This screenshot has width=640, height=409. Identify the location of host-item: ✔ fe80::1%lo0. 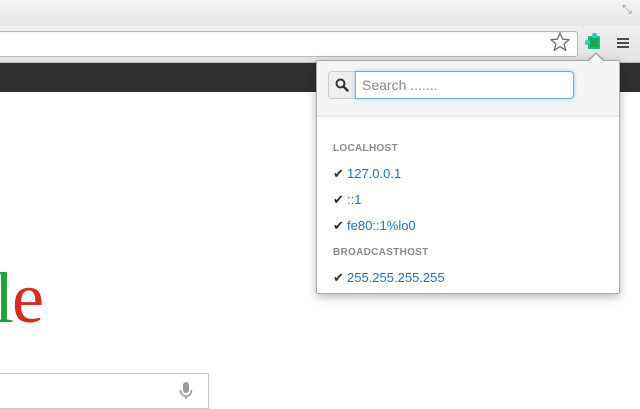
(374, 226).